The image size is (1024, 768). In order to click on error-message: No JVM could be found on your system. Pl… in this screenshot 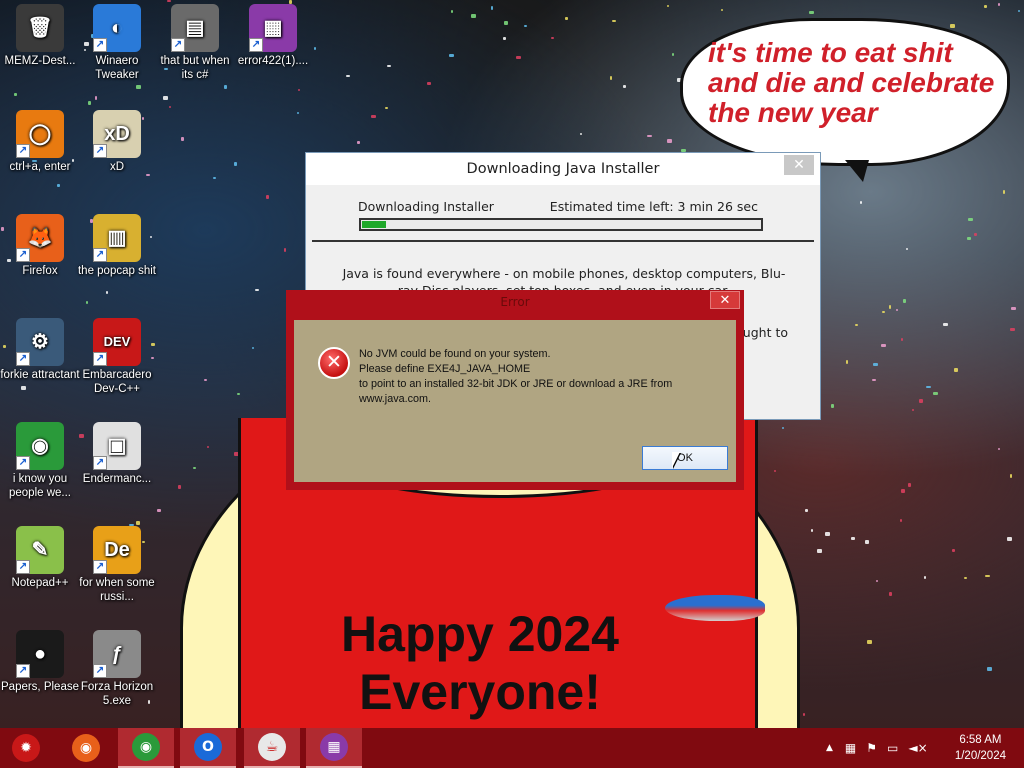, I will do `click(544, 377)`.